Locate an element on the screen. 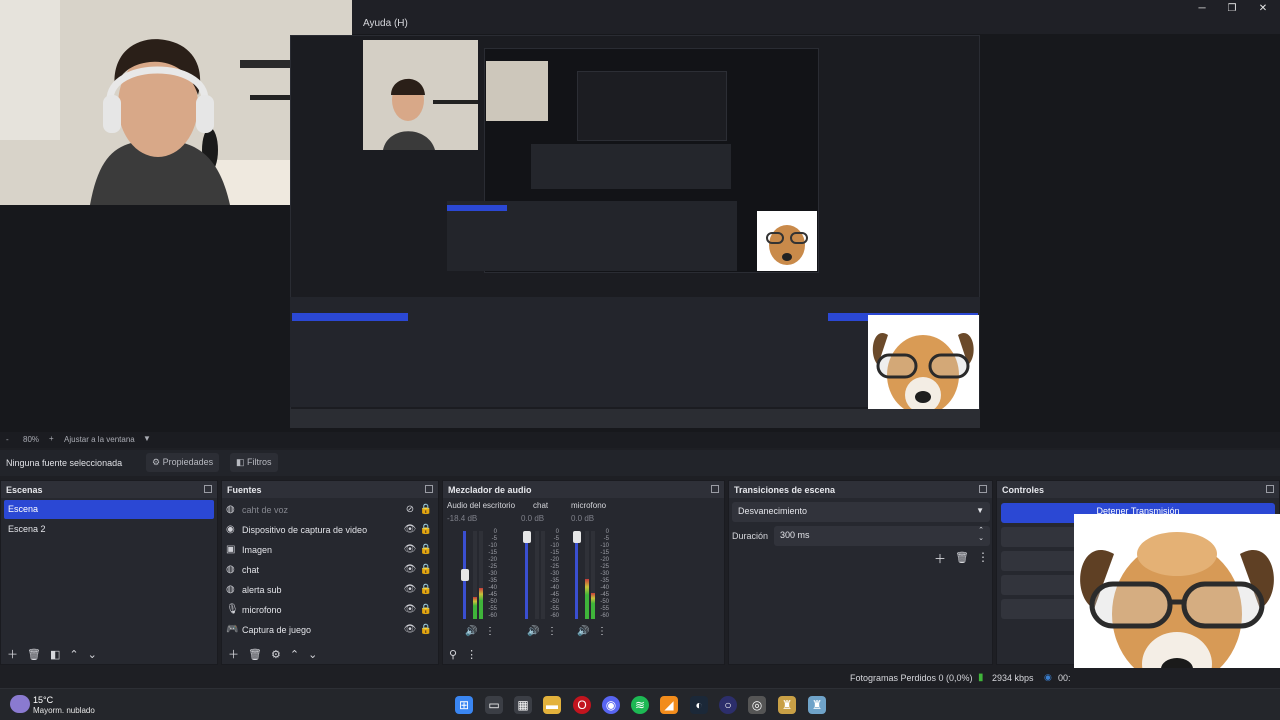  store-icon: ▦ is located at coordinates (523, 705).